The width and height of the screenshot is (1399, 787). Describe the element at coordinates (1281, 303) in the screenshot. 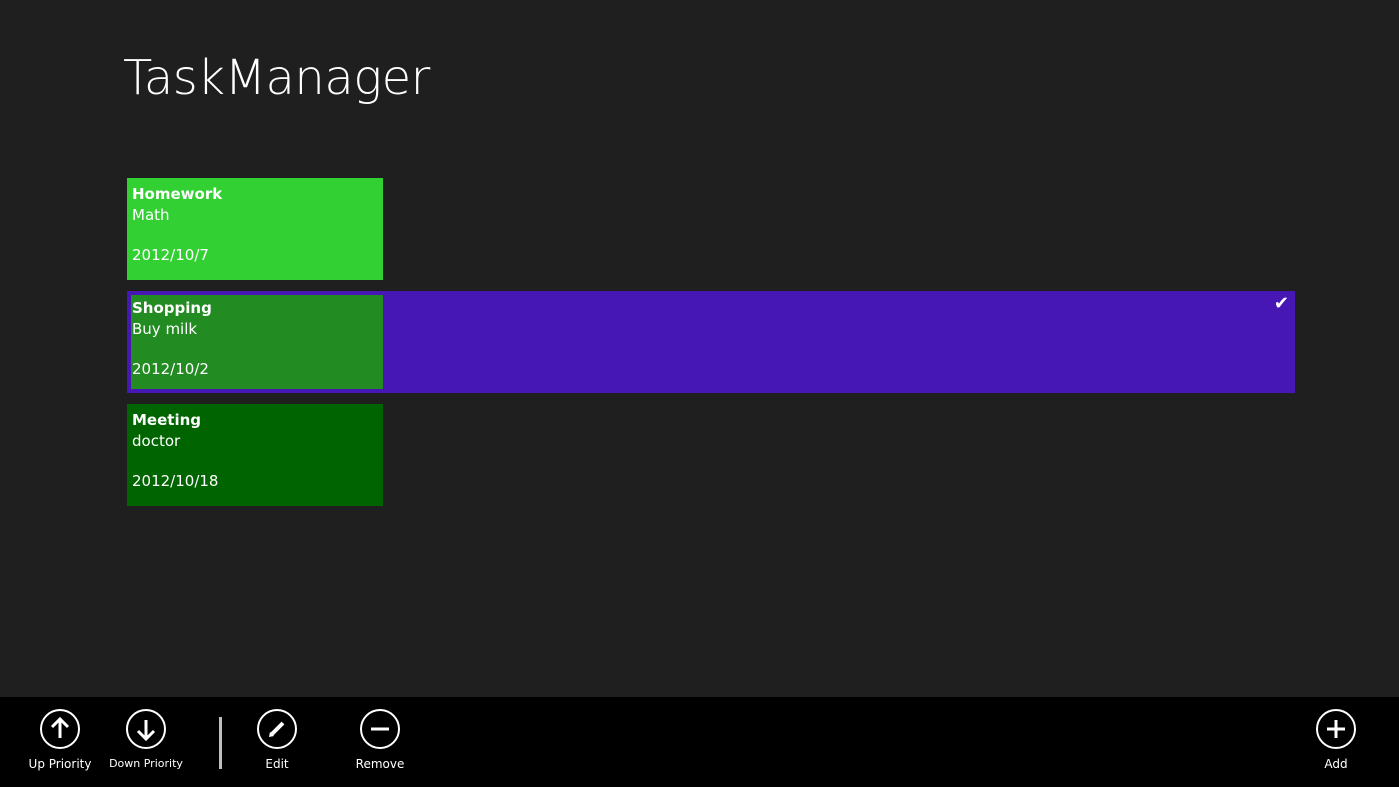

I see `checkmark-icon: ✔` at that location.